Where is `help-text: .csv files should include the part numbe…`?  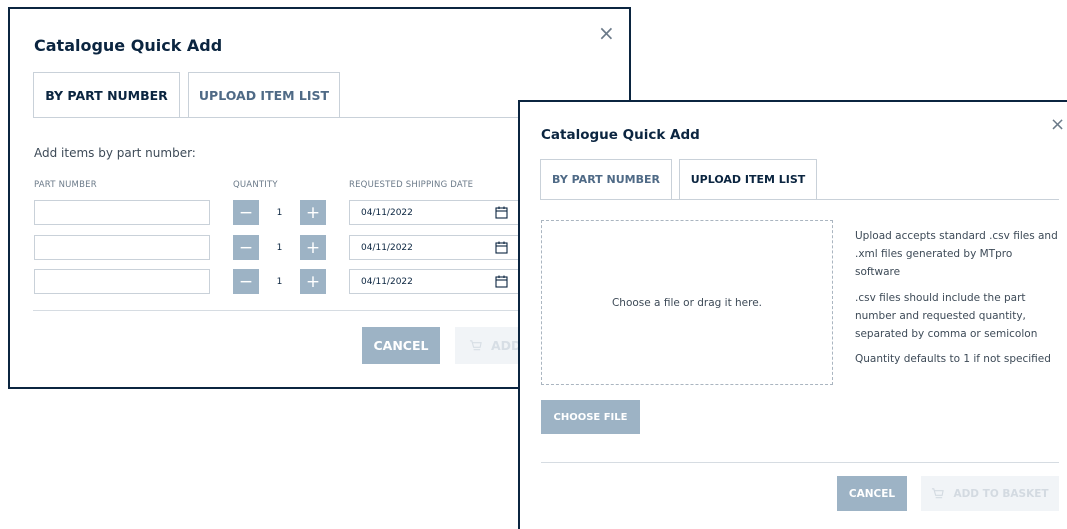 help-text: .csv files should include the part numbe… is located at coordinates (946, 316).